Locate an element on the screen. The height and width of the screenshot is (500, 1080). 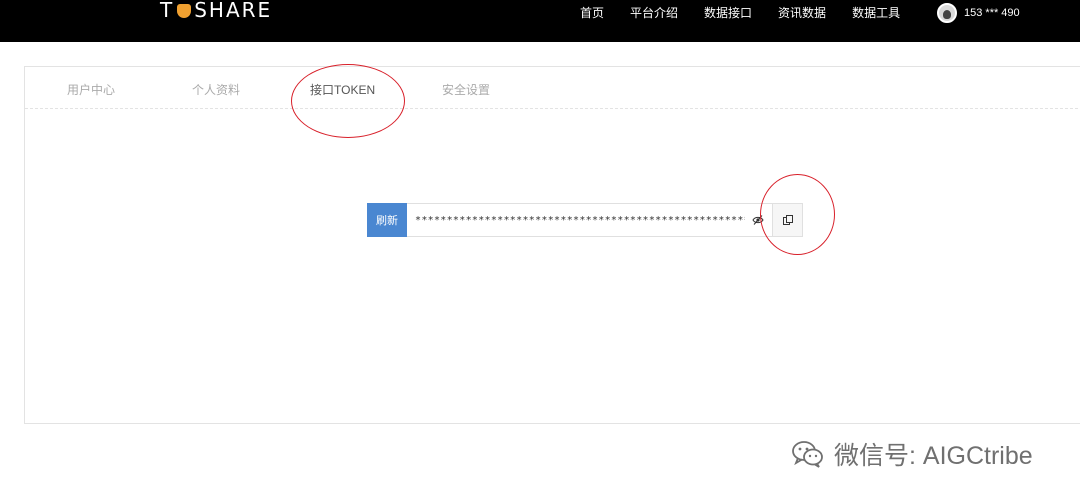
tushare-logo: T SHARE is located at coordinates (216, 11).